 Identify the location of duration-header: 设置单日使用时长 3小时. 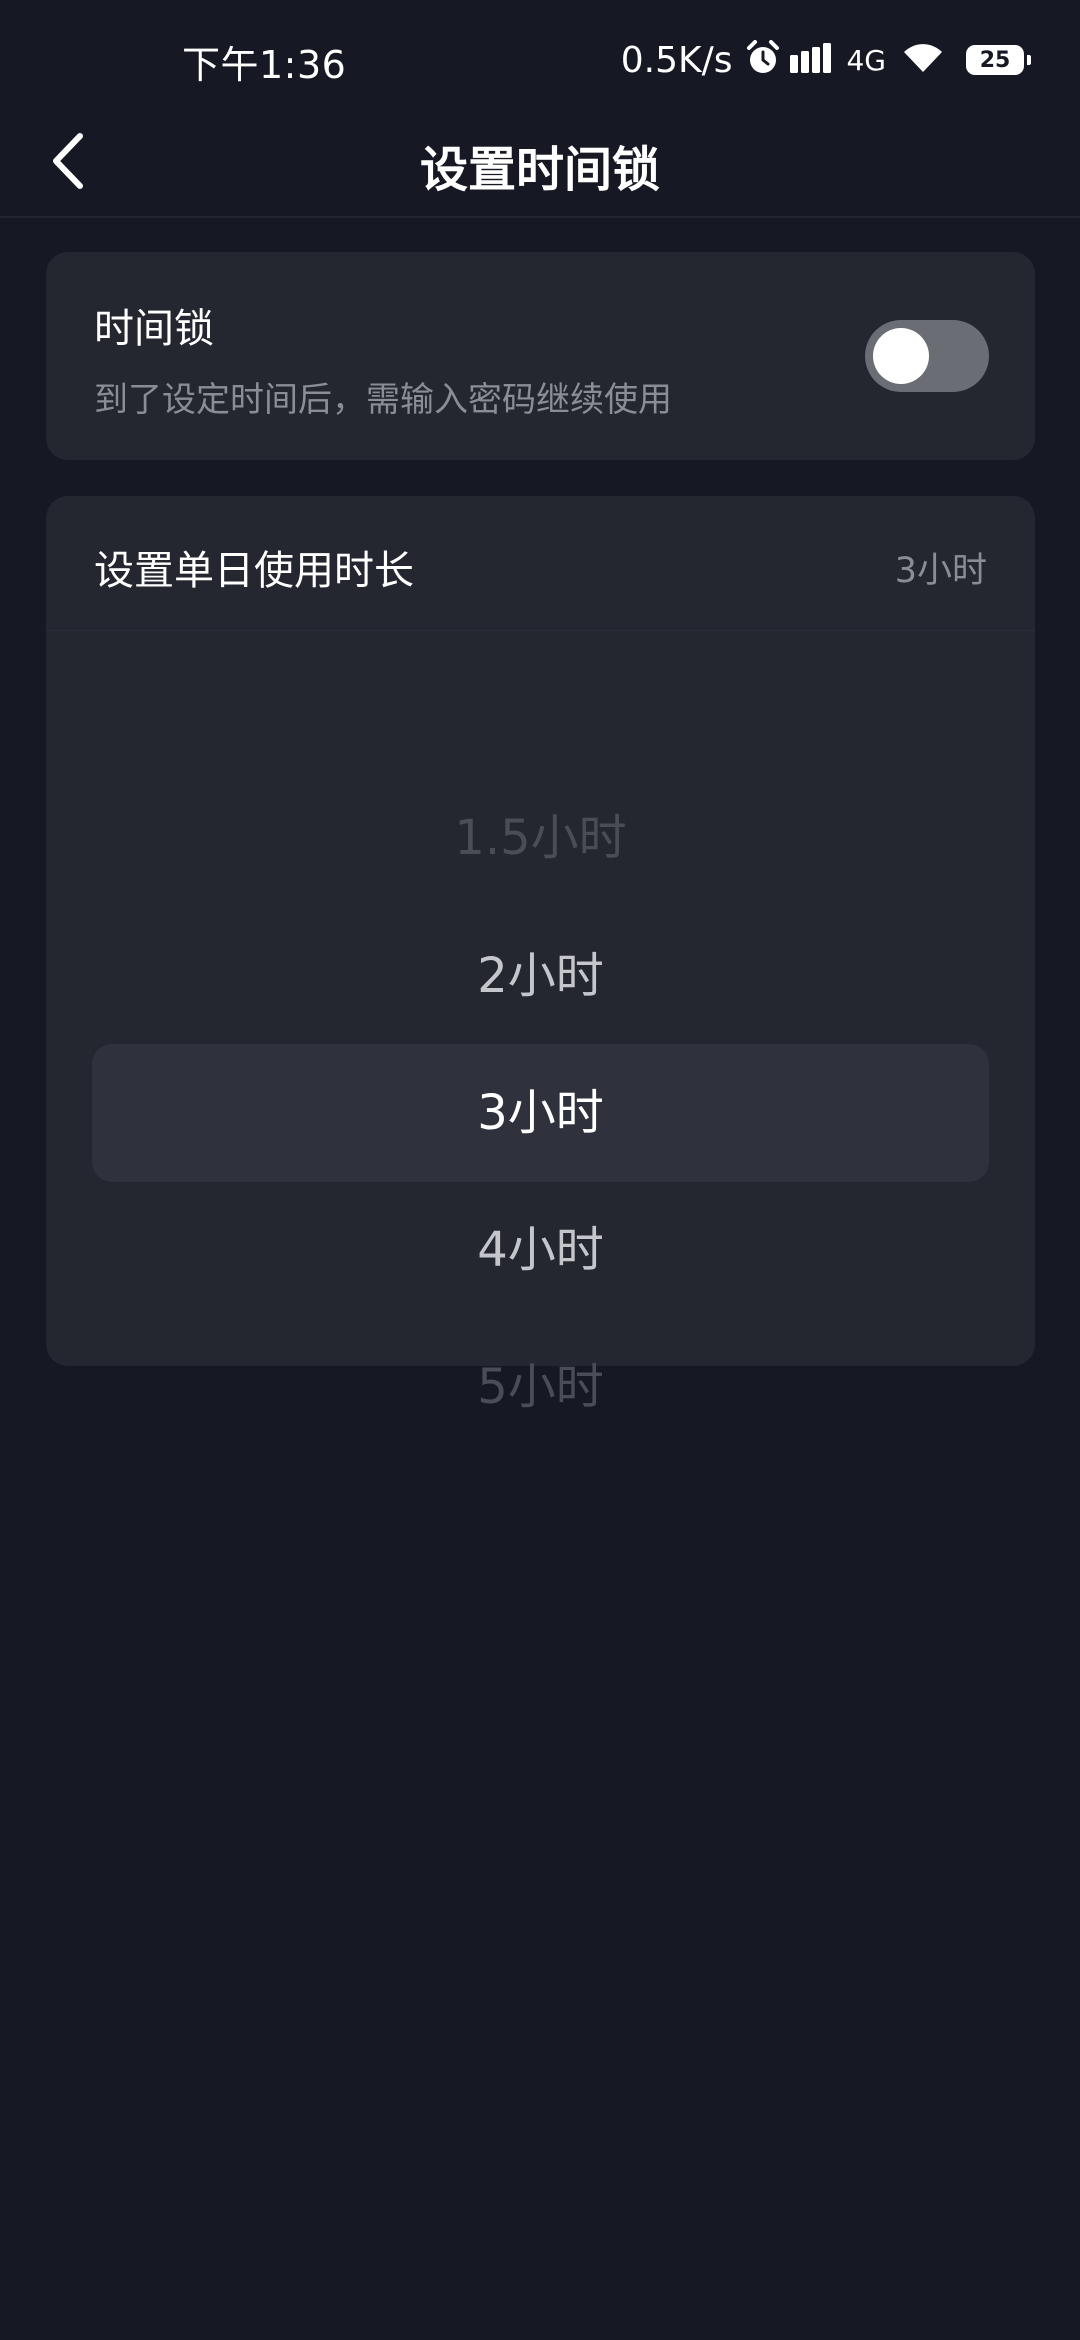
(540, 563).